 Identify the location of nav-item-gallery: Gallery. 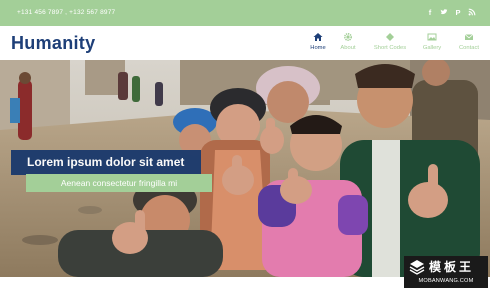
(432, 41).